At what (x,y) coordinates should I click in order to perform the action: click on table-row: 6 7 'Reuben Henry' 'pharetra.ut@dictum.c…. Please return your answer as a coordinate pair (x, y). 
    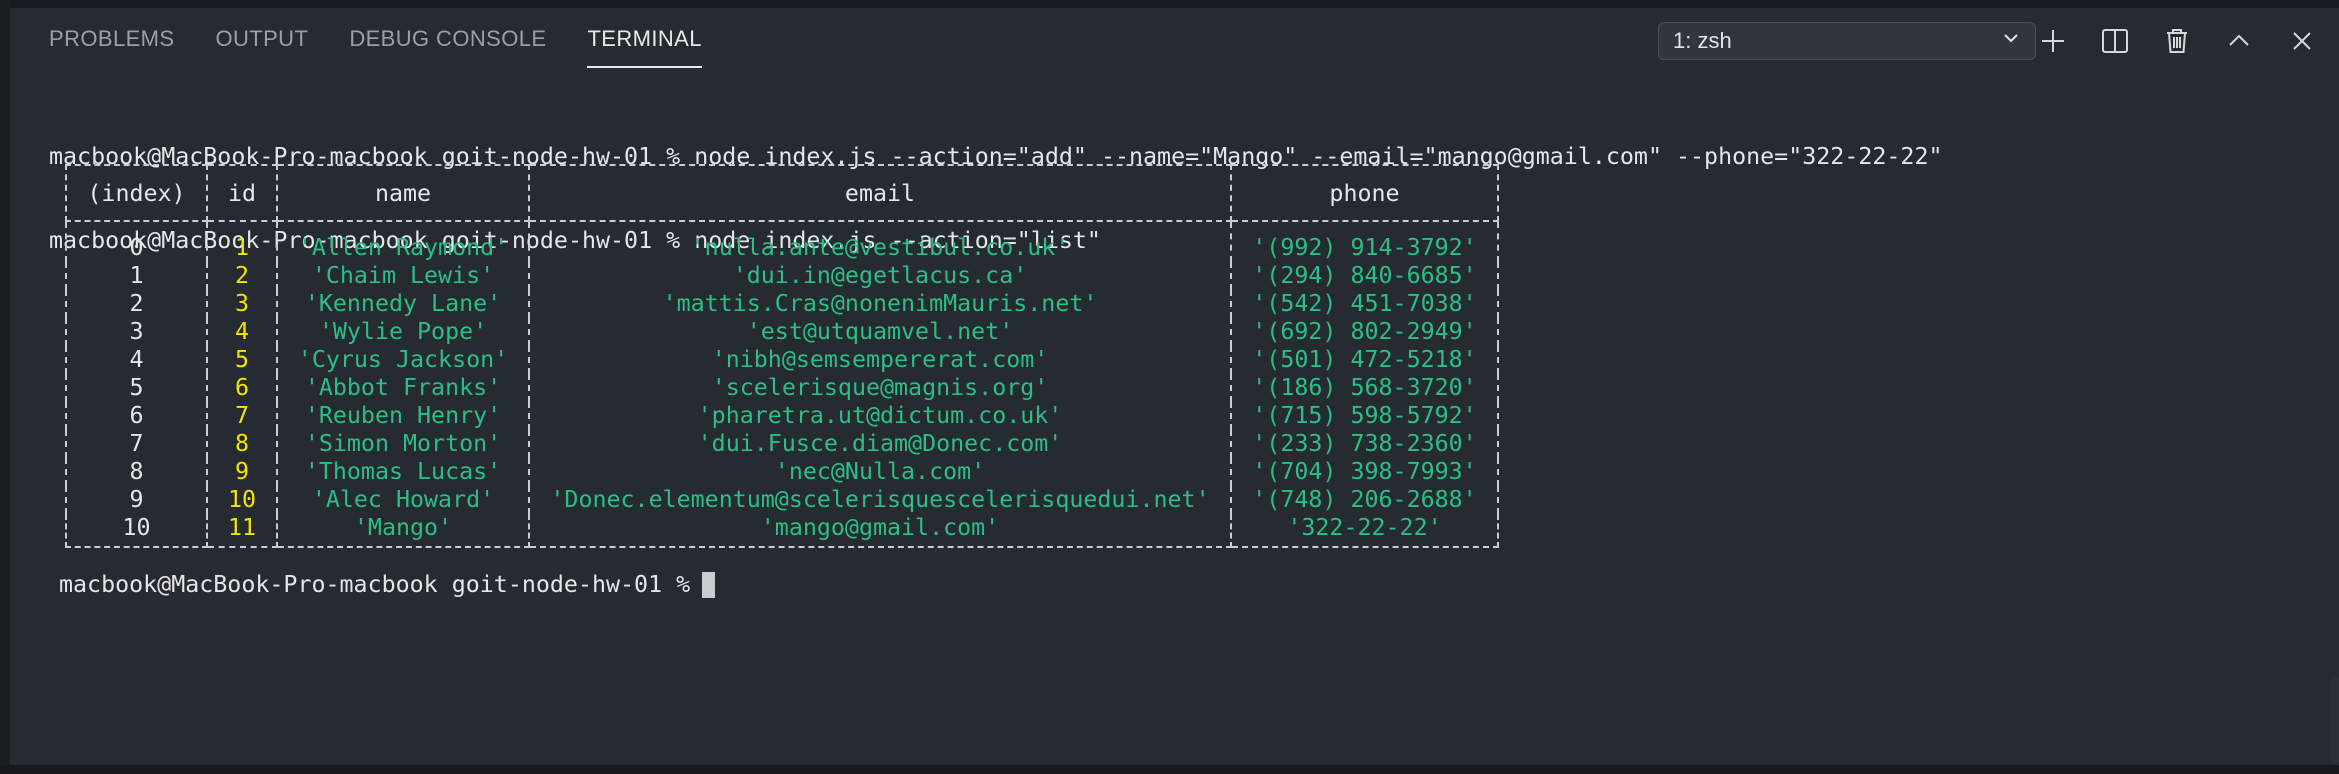
    Looking at the image, I should click on (782, 416).